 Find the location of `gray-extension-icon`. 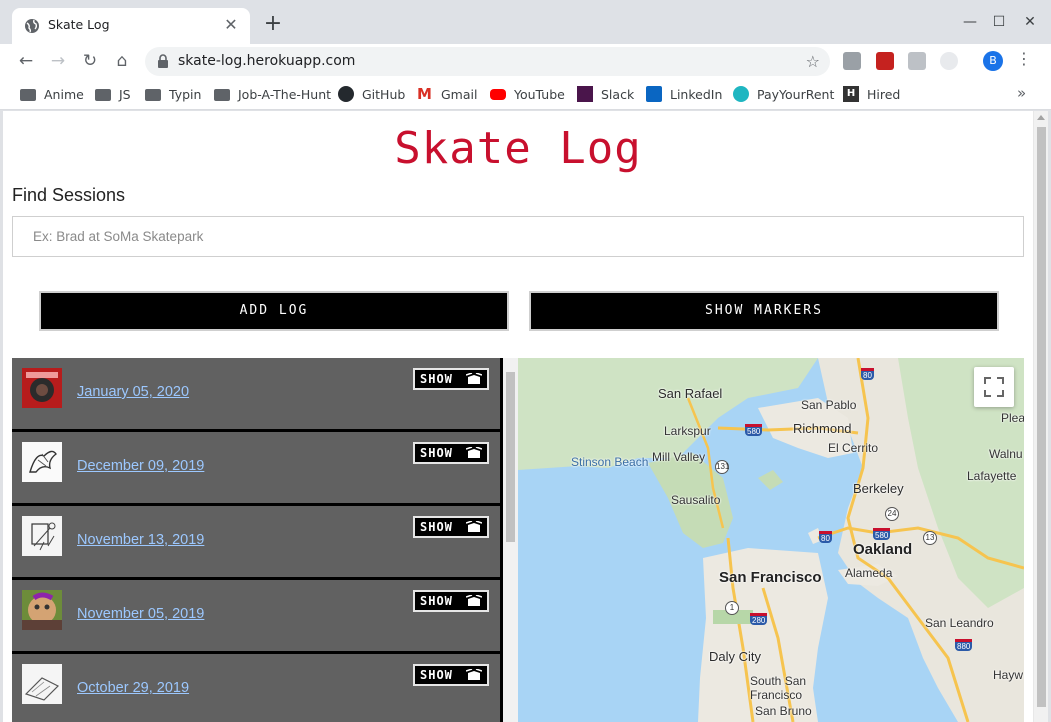

gray-extension-icon is located at coordinates (917, 61).